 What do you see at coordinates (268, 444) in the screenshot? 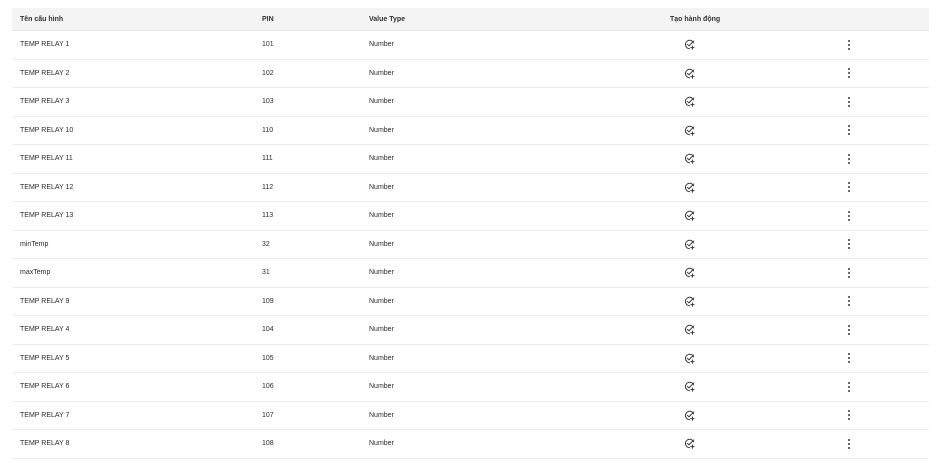
I see `cell-pin: 108` at bounding box center [268, 444].